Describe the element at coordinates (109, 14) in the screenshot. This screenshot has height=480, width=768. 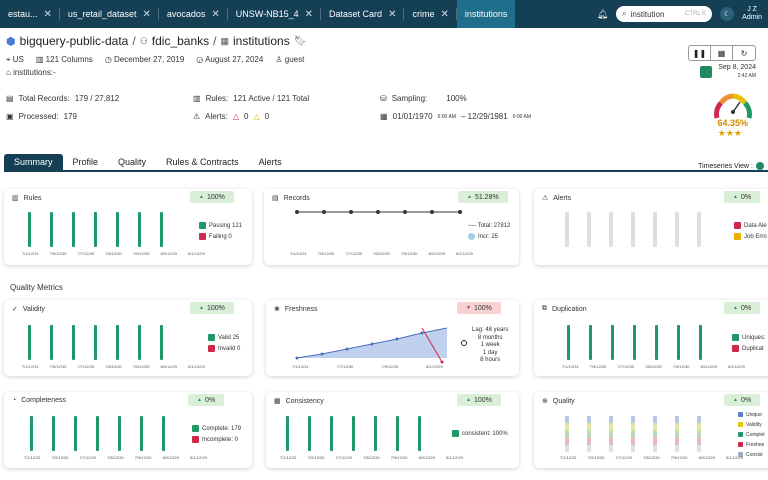
I see `tab-us-retail: us_retail_dataset ✕` at that location.